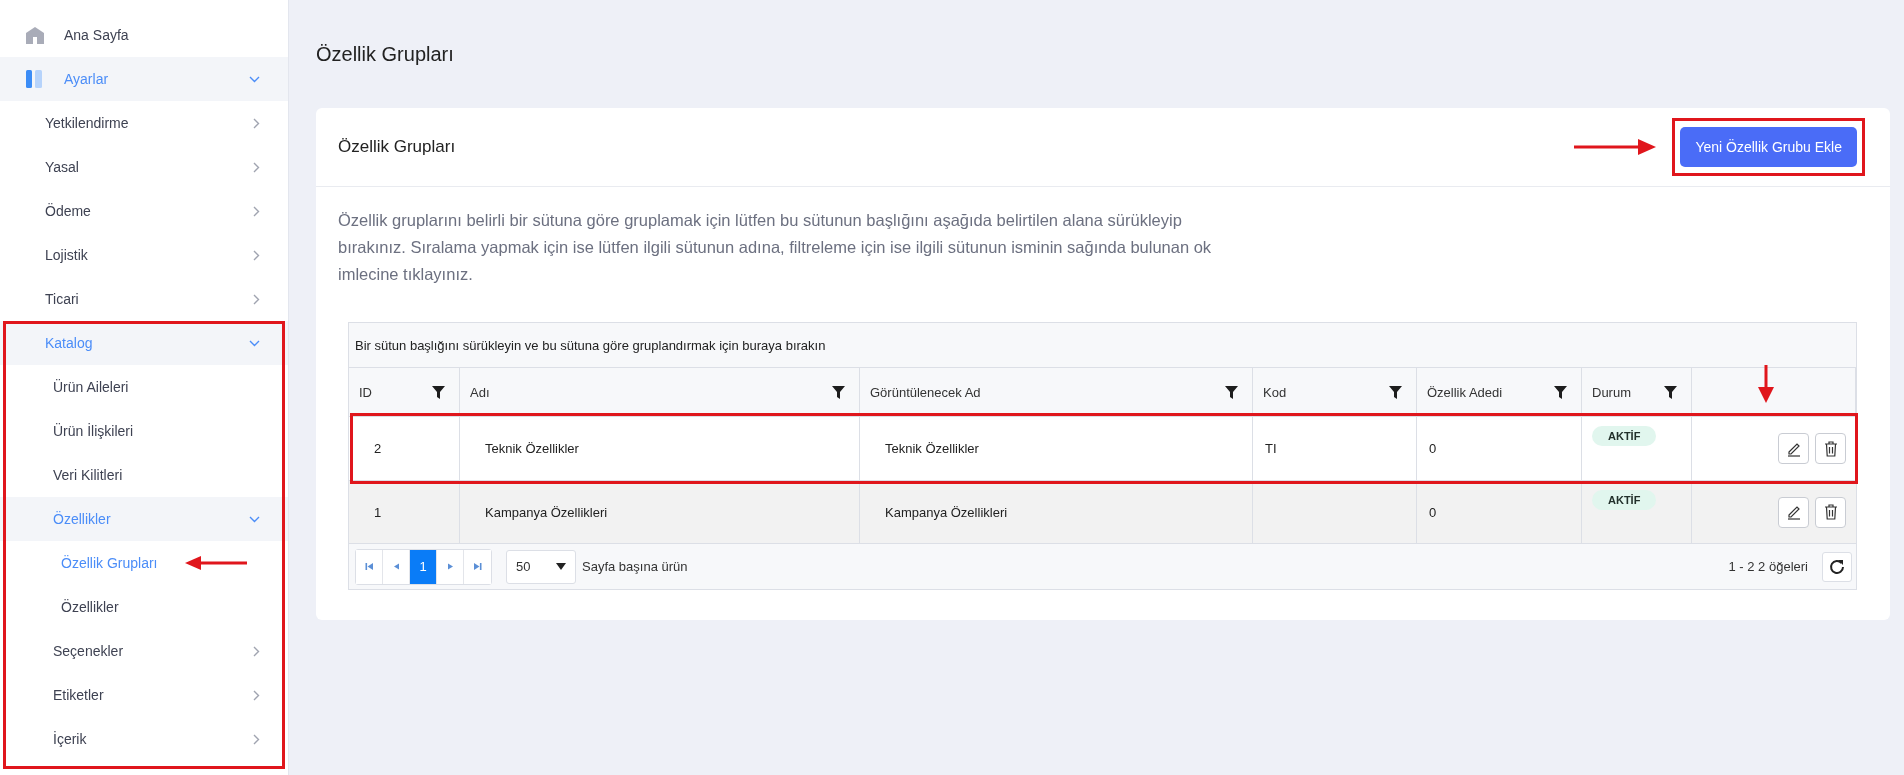 This screenshot has height=775, width=1904. What do you see at coordinates (404, 392) in the screenshot?
I see `column-header: ID` at bounding box center [404, 392].